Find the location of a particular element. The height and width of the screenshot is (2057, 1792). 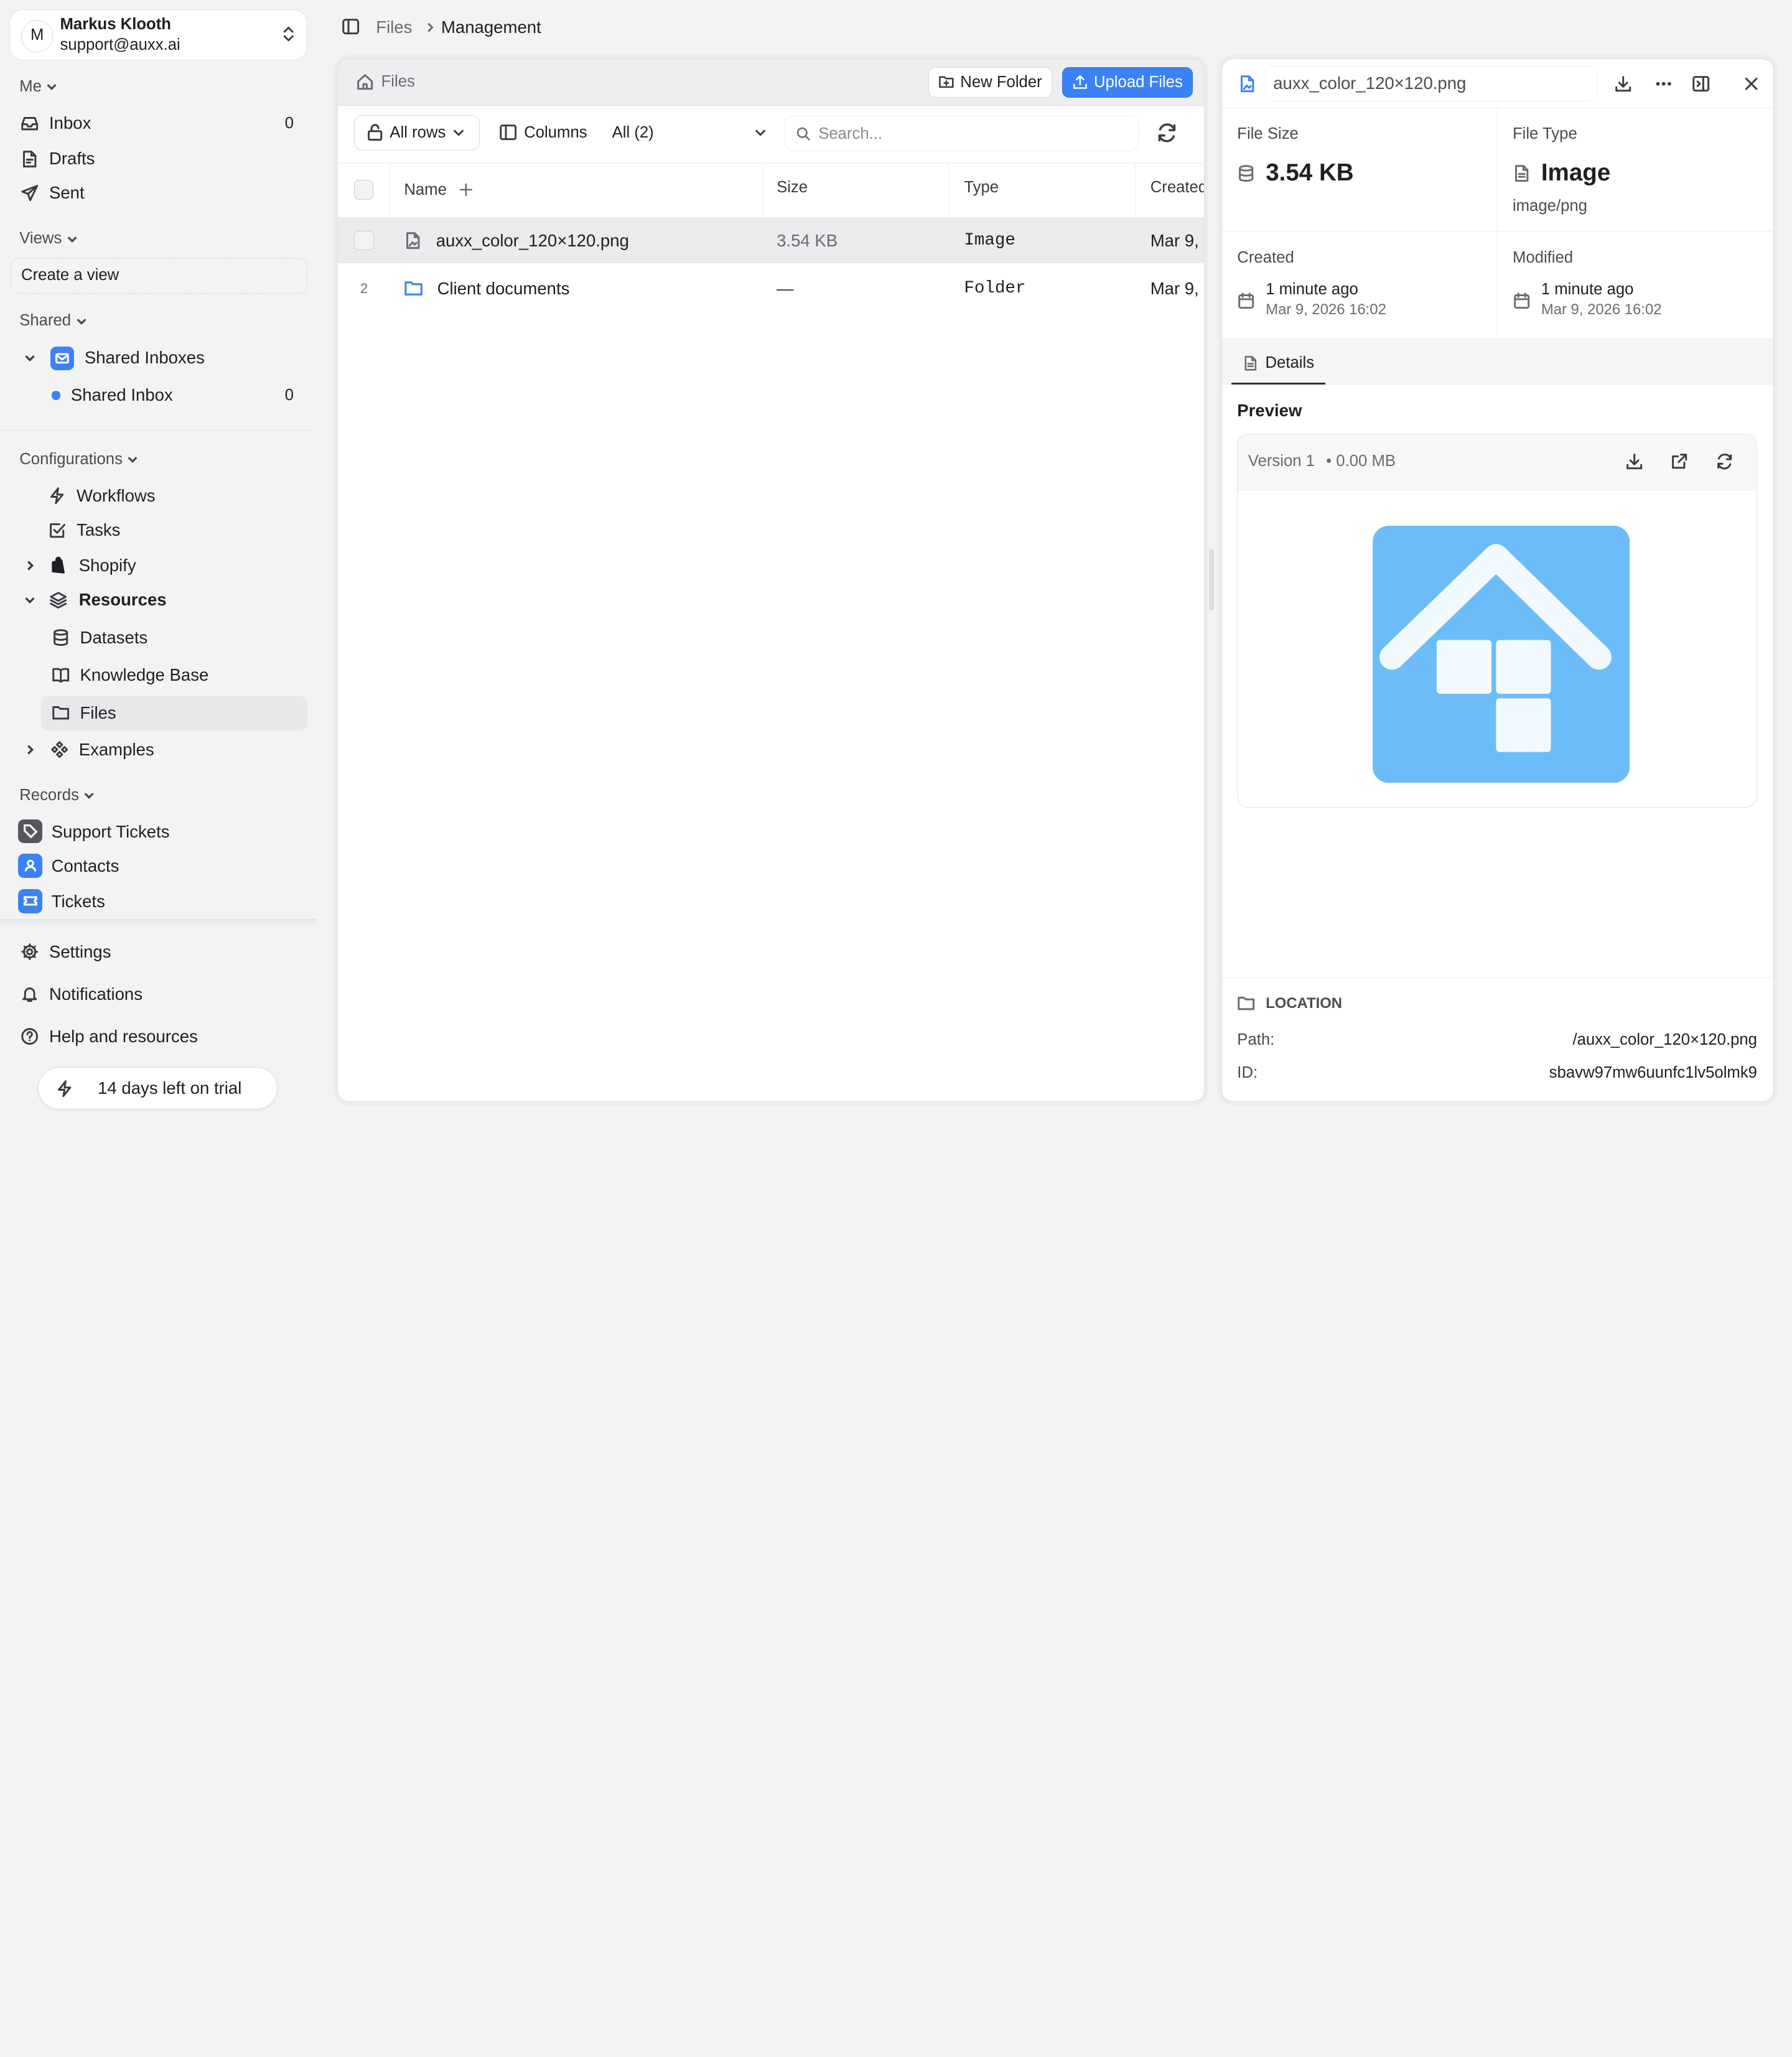

trial-button: 14 days left on trial is located at coordinates (157, 1088).